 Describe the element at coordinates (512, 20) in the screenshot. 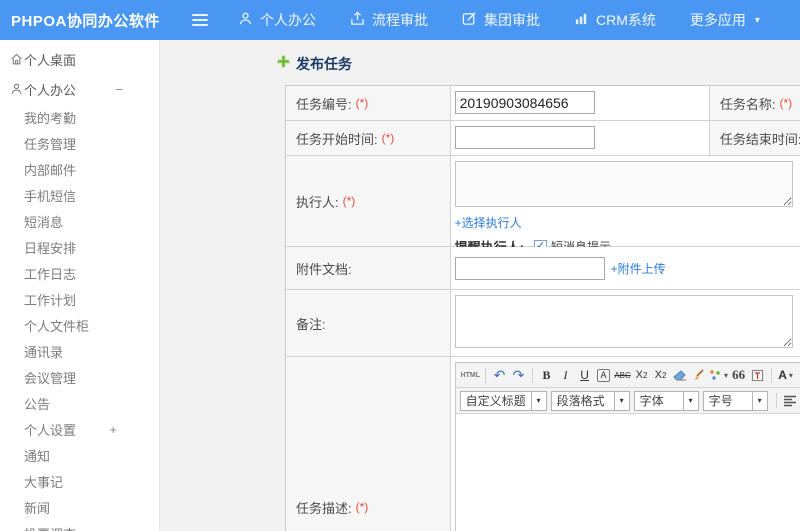

I see `nav-label: 集团审批` at that location.